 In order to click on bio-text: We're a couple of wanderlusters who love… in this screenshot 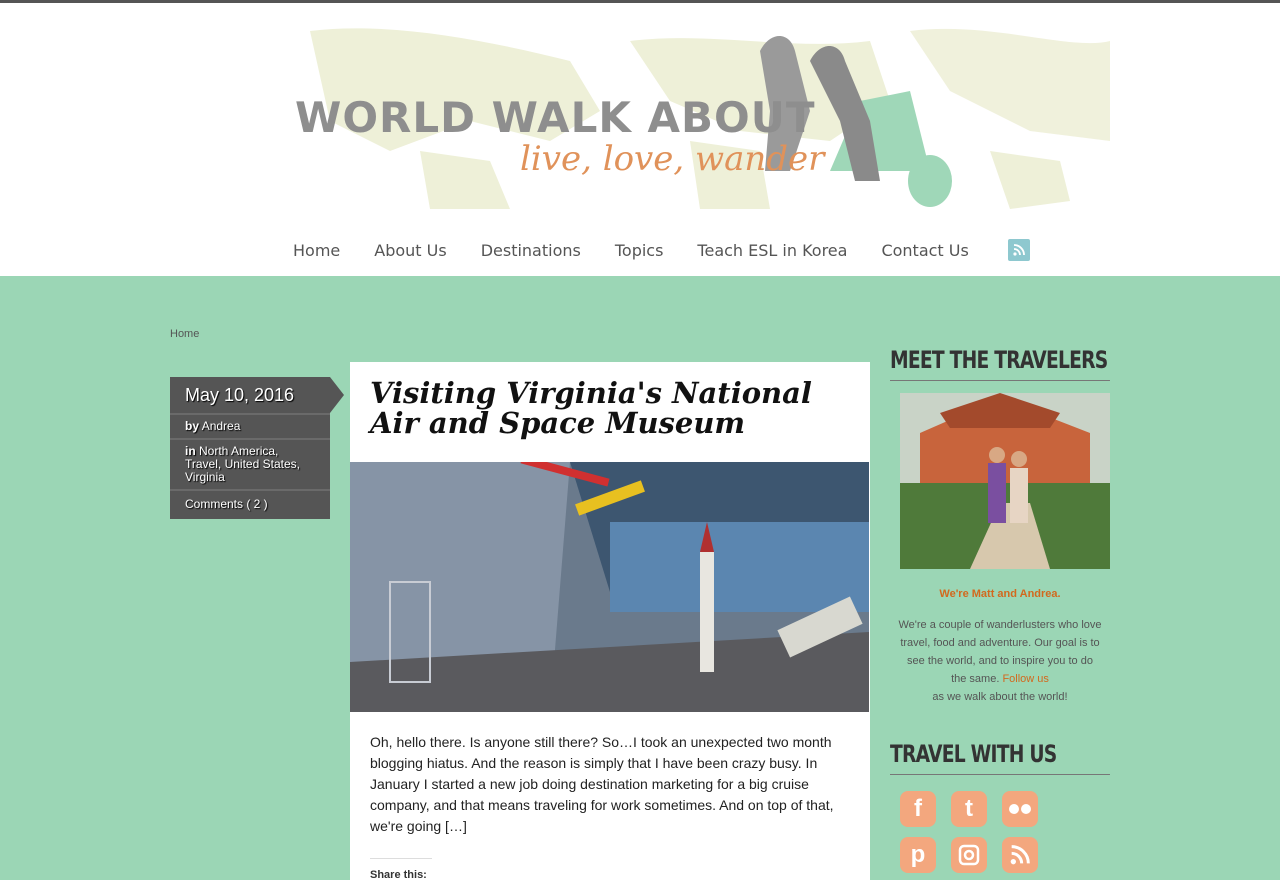, I will do `click(1000, 652)`.